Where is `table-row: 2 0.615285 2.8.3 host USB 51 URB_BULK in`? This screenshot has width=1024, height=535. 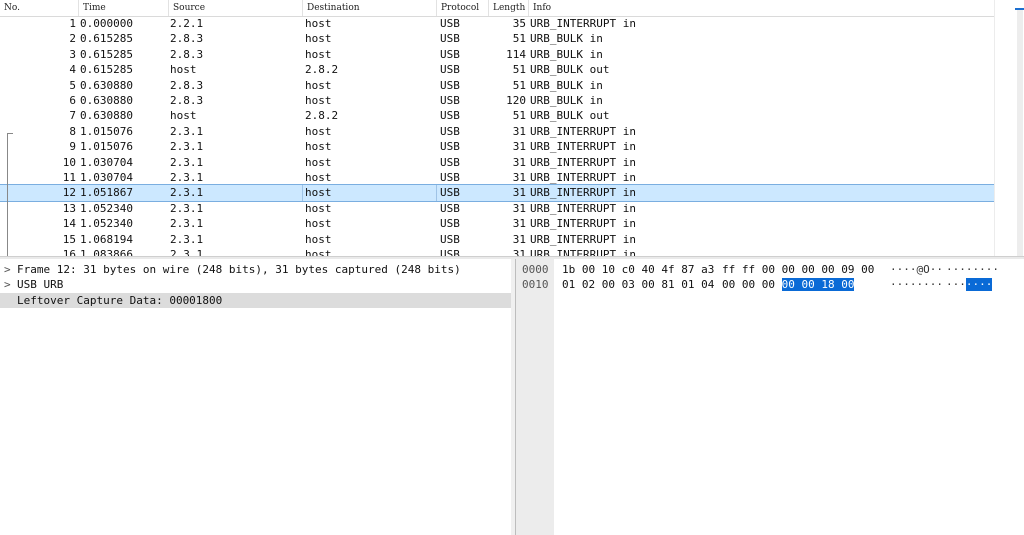 table-row: 2 0.615285 2.8.3 host USB 51 URB_BULK in is located at coordinates (497, 38).